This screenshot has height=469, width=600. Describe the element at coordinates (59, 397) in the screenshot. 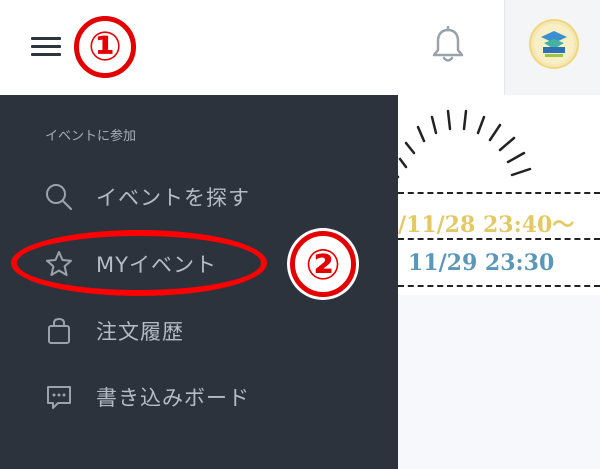

I see `chat-bubble-icon` at that location.